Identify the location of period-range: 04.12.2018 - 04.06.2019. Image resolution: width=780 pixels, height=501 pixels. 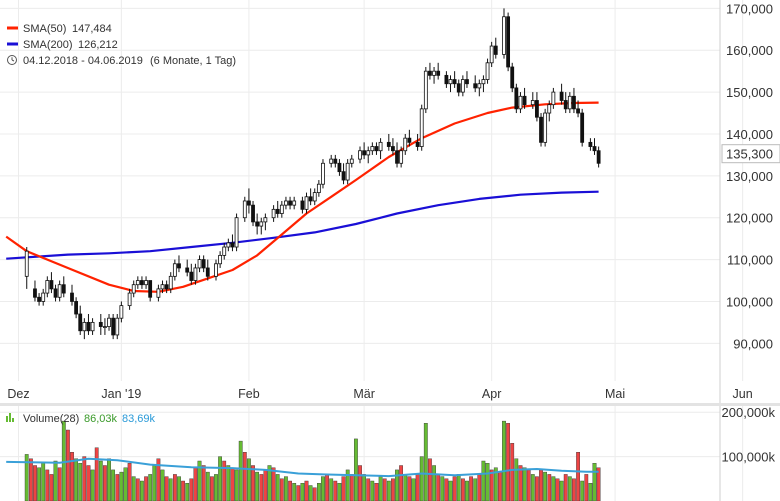
(83, 61).